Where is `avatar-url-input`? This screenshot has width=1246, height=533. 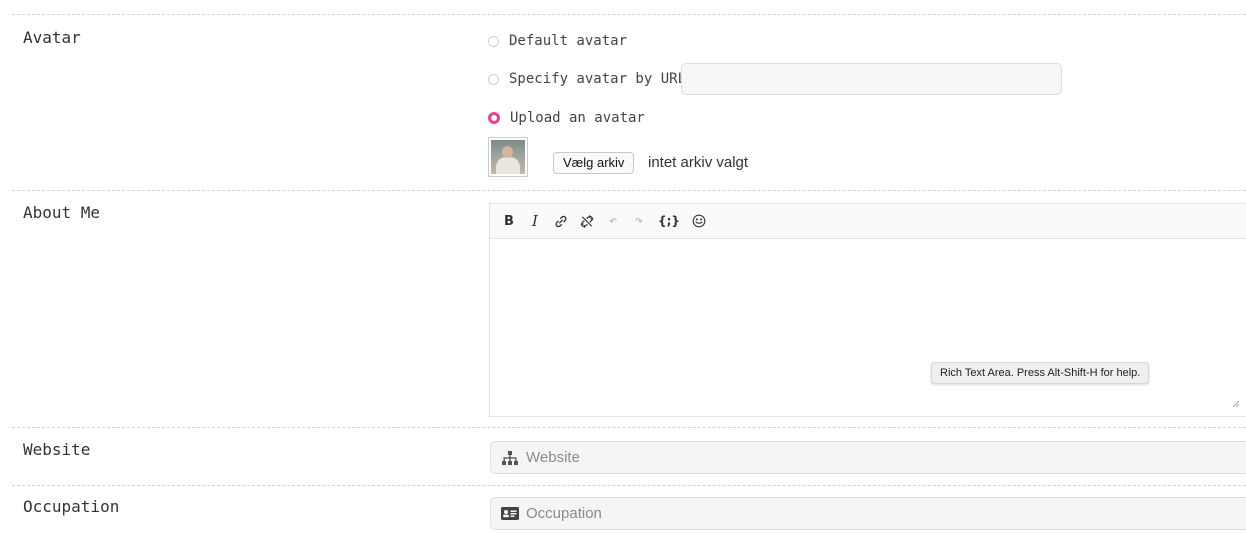
avatar-url-input is located at coordinates (871, 79).